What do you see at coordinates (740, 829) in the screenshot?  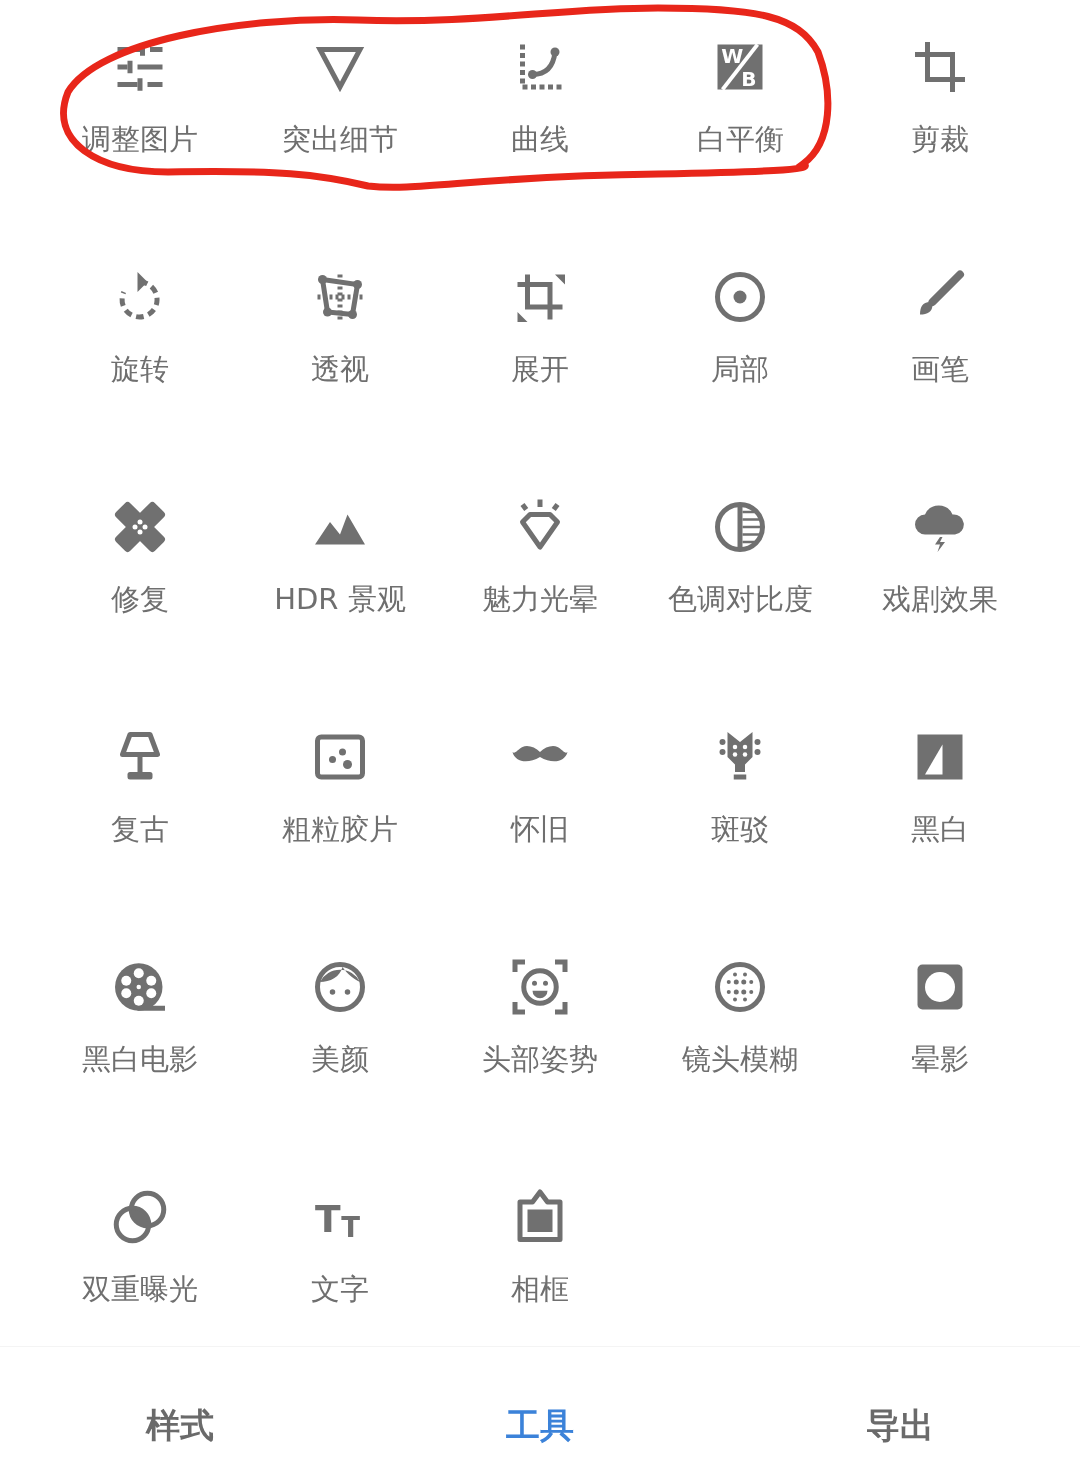 I see `tool-label: 斑驳` at bounding box center [740, 829].